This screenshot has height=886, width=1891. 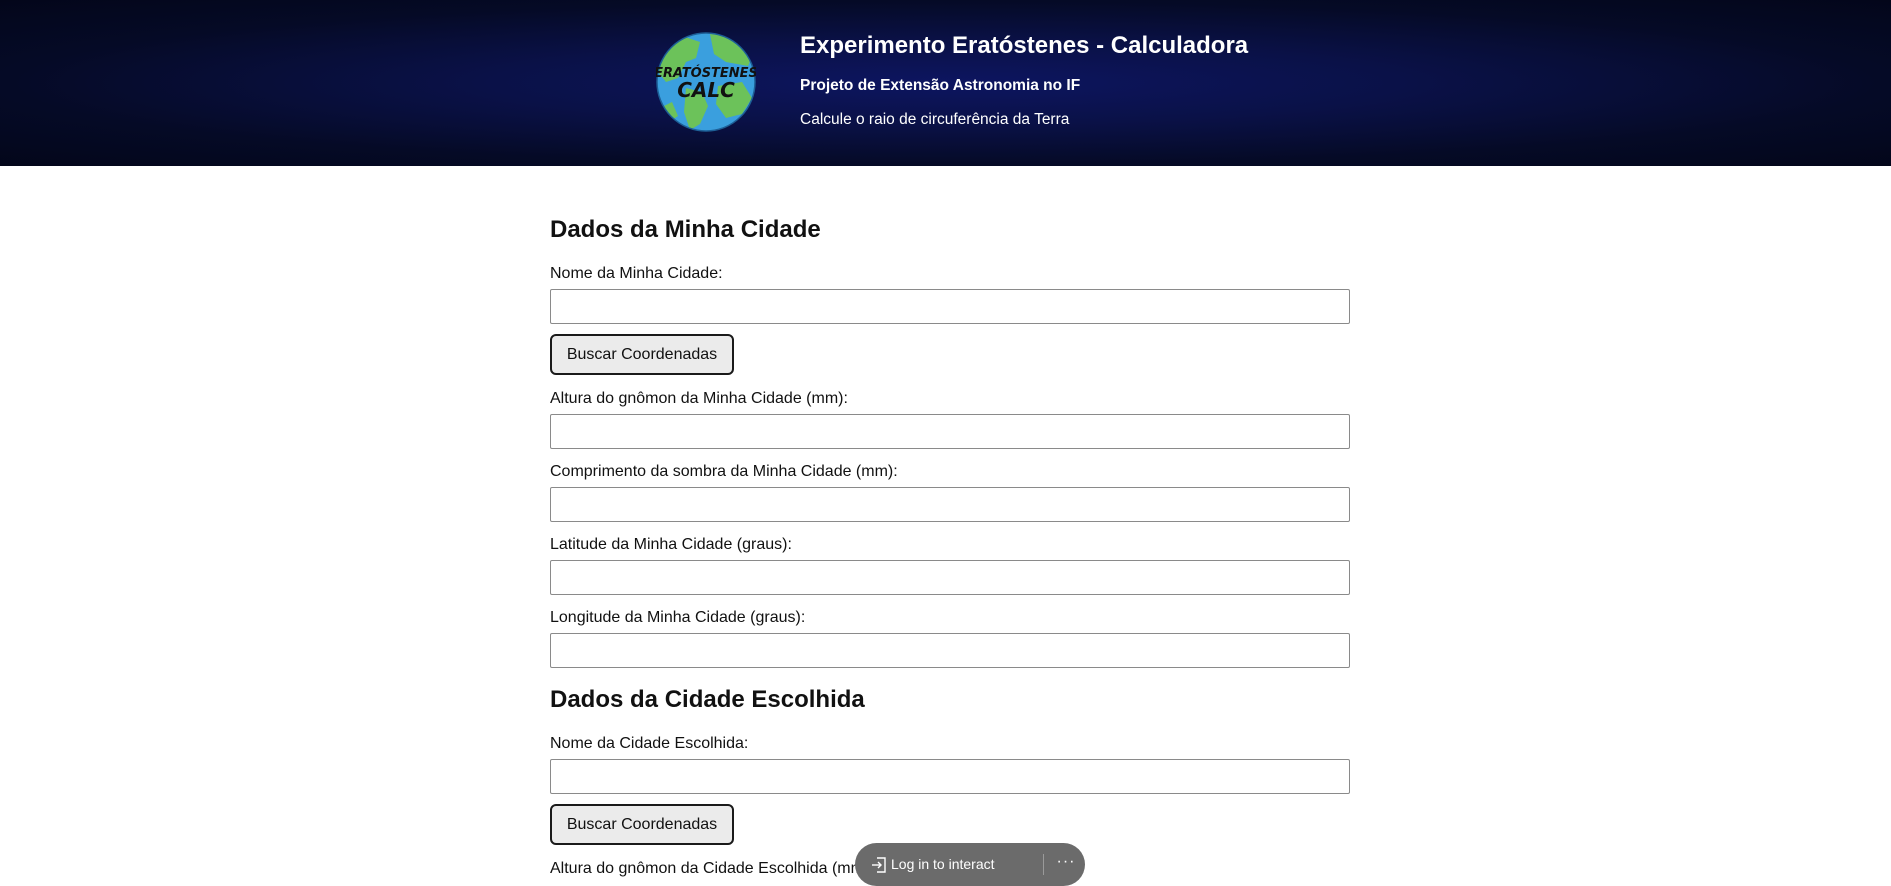 What do you see at coordinates (950, 776) in the screenshot?
I see `chosen-city-name-input` at bounding box center [950, 776].